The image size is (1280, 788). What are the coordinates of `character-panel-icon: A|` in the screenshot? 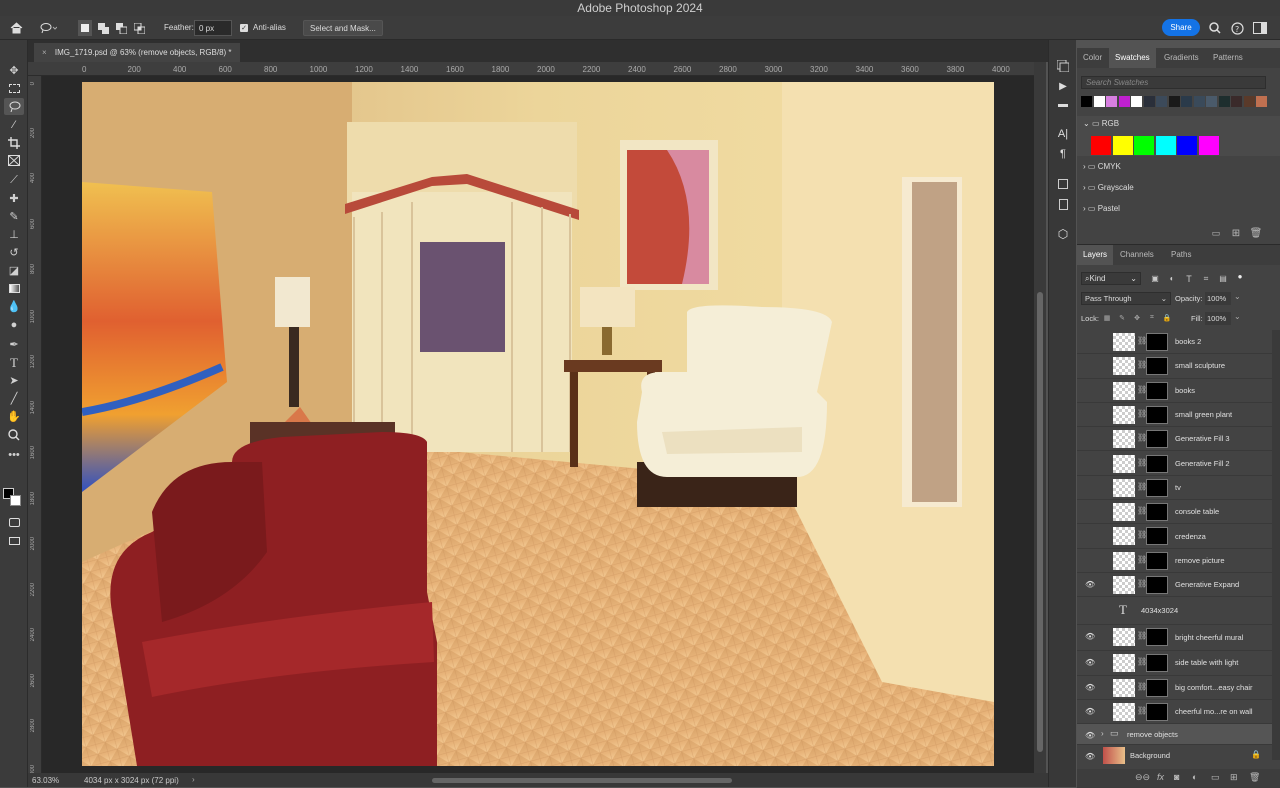 It's located at (1063, 134).